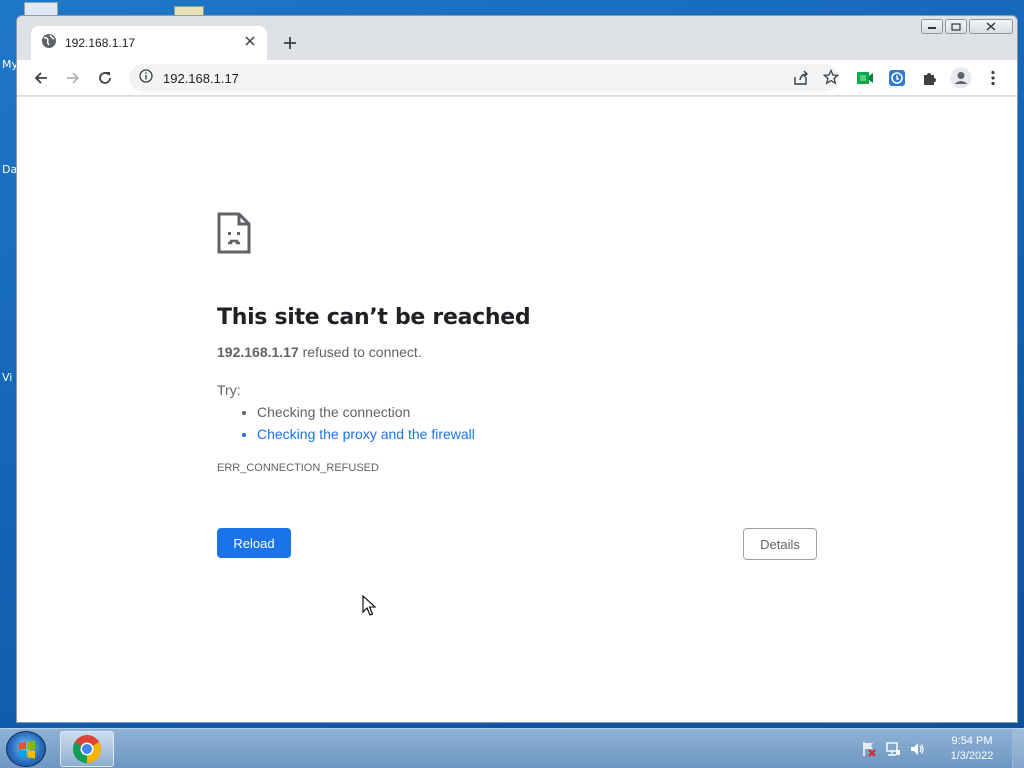 The image size is (1024, 768). I want to click on browser-toolbar: 192.168.1.17, so click(517, 78).